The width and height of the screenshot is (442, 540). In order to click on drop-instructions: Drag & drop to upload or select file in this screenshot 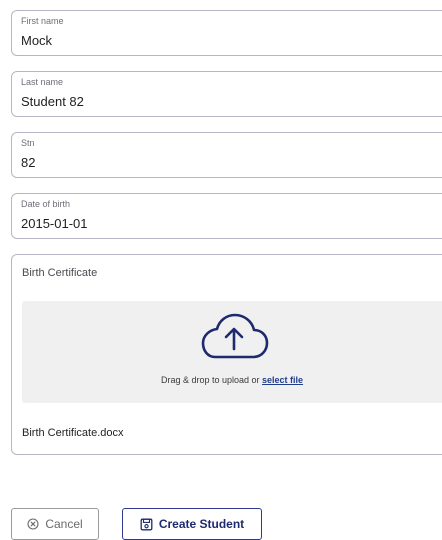, I will do `click(232, 380)`.